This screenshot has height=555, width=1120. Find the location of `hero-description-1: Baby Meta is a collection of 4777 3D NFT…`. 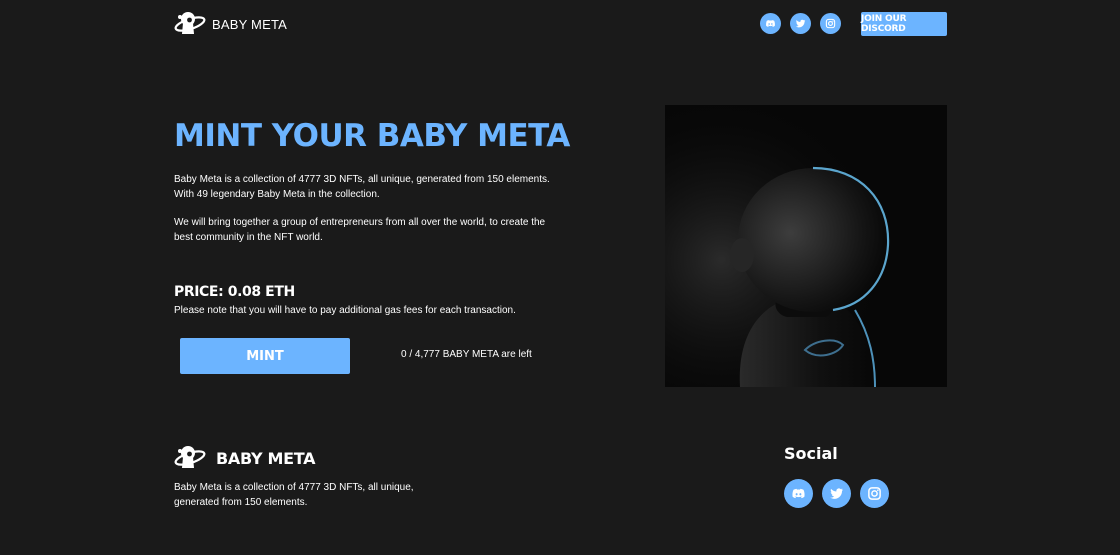

hero-description-1: Baby Meta is a collection of 4777 3D NFT… is located at coordinates (362, 187).